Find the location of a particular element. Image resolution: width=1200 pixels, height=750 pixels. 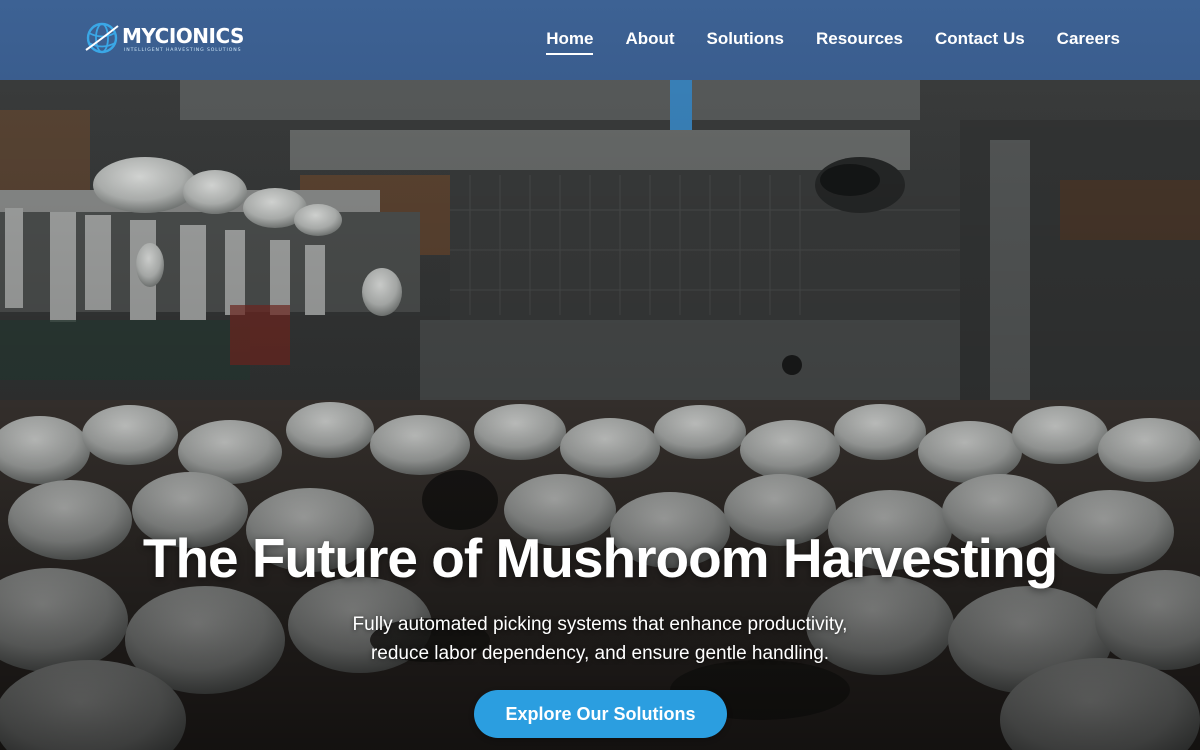

nav-careers: Careers is located at coordinates (1088, 41).